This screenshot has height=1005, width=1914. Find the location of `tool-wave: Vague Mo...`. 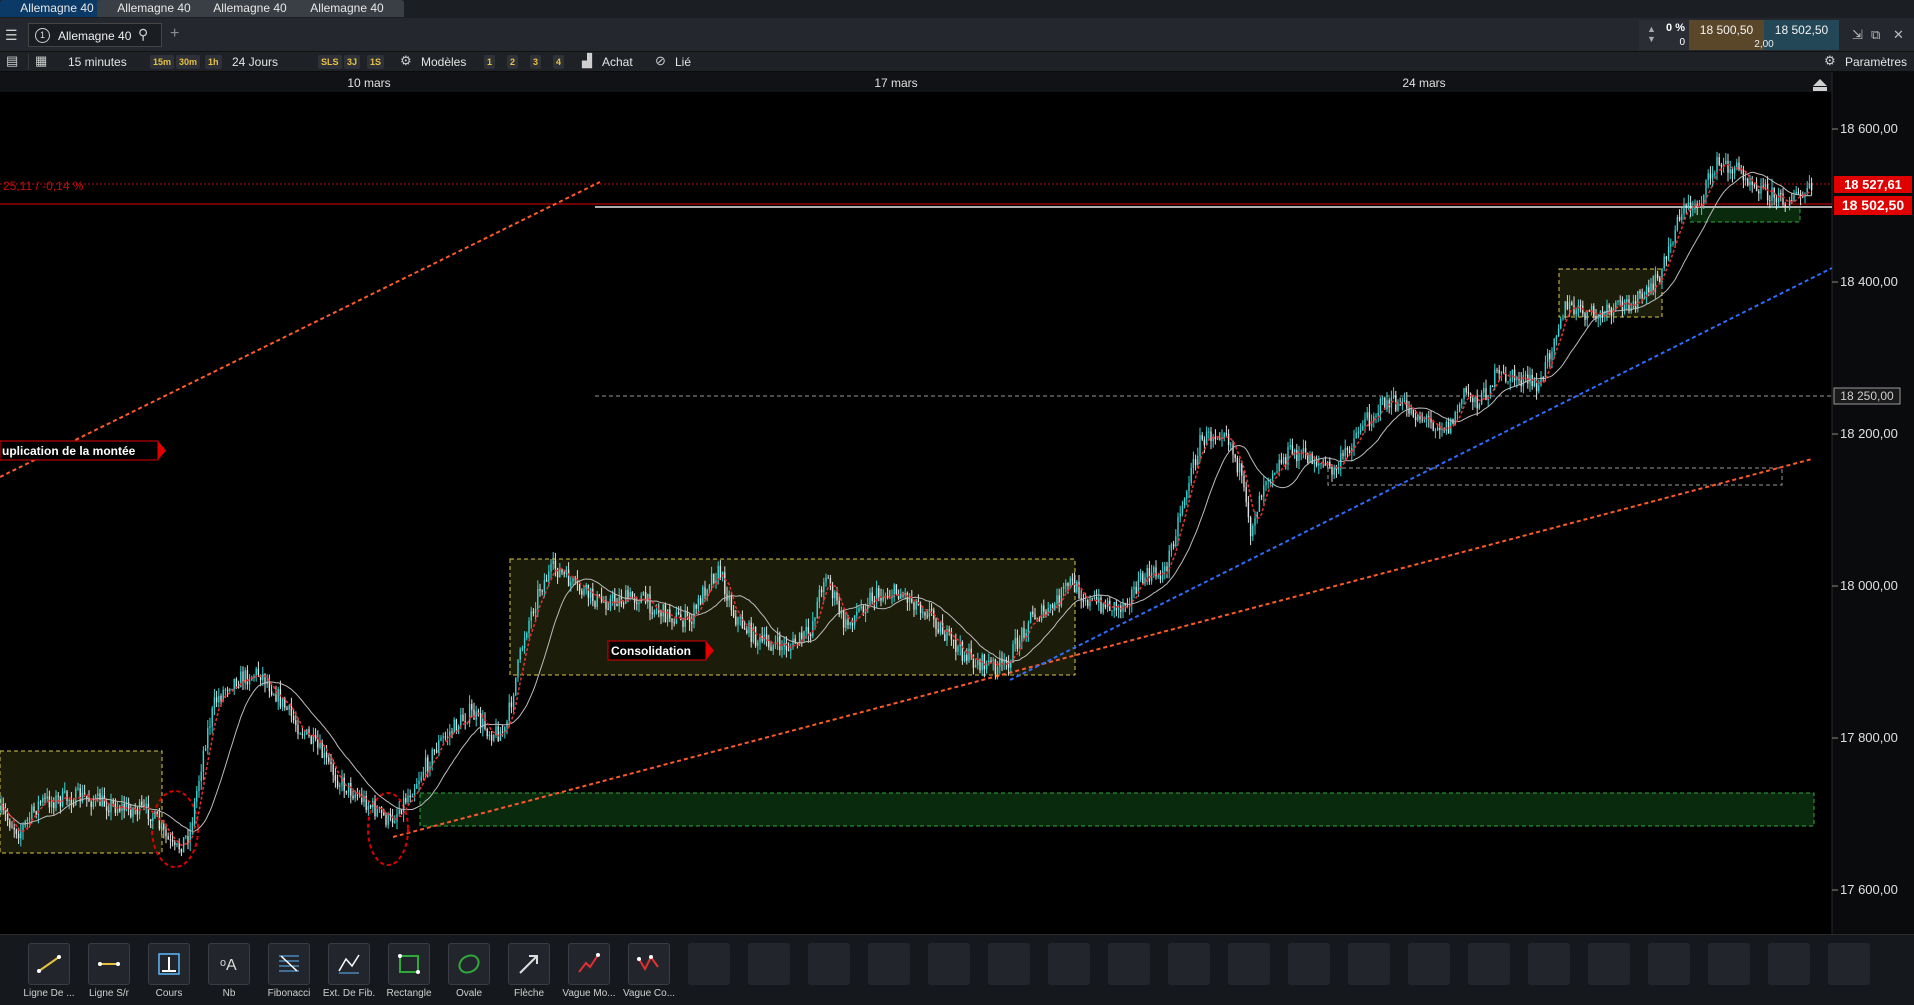

tool-wave: Vague Mo... is located at coordinates (589, 971).